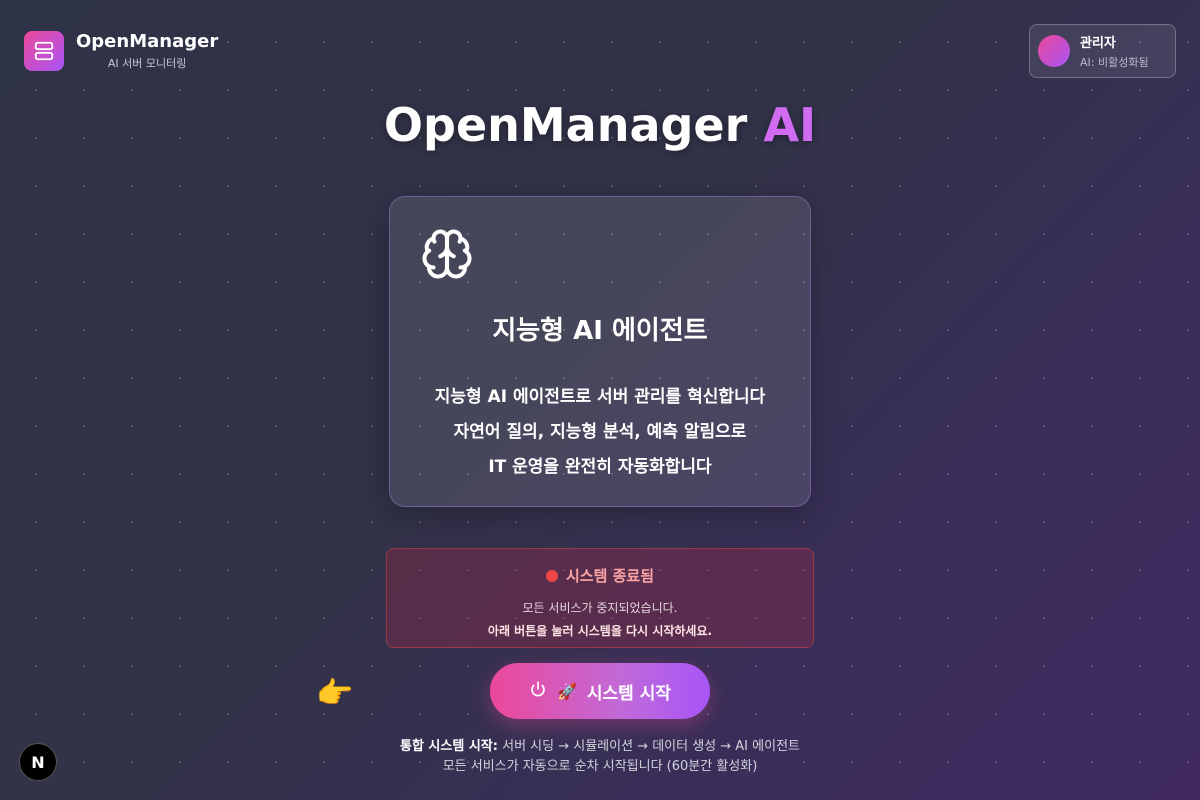  What do you see at coordinates (600, 397) in the screenshot?
I see `card-description-line: 지능형 AI 에이전트로 서버 관리를 혁신합니다` at bounding box center [600, 397].